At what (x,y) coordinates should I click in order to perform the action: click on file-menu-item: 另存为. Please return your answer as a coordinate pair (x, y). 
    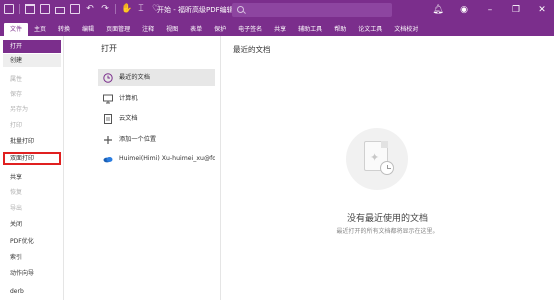
    Looking at the image, I should click on (19, 109).